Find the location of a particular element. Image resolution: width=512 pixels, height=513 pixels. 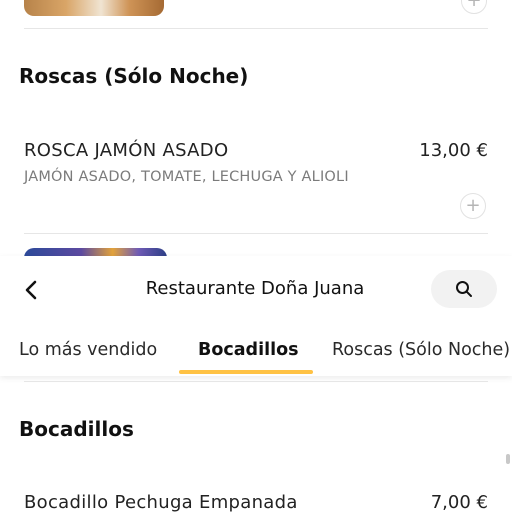

search-button is located at coordinates (464, 289).